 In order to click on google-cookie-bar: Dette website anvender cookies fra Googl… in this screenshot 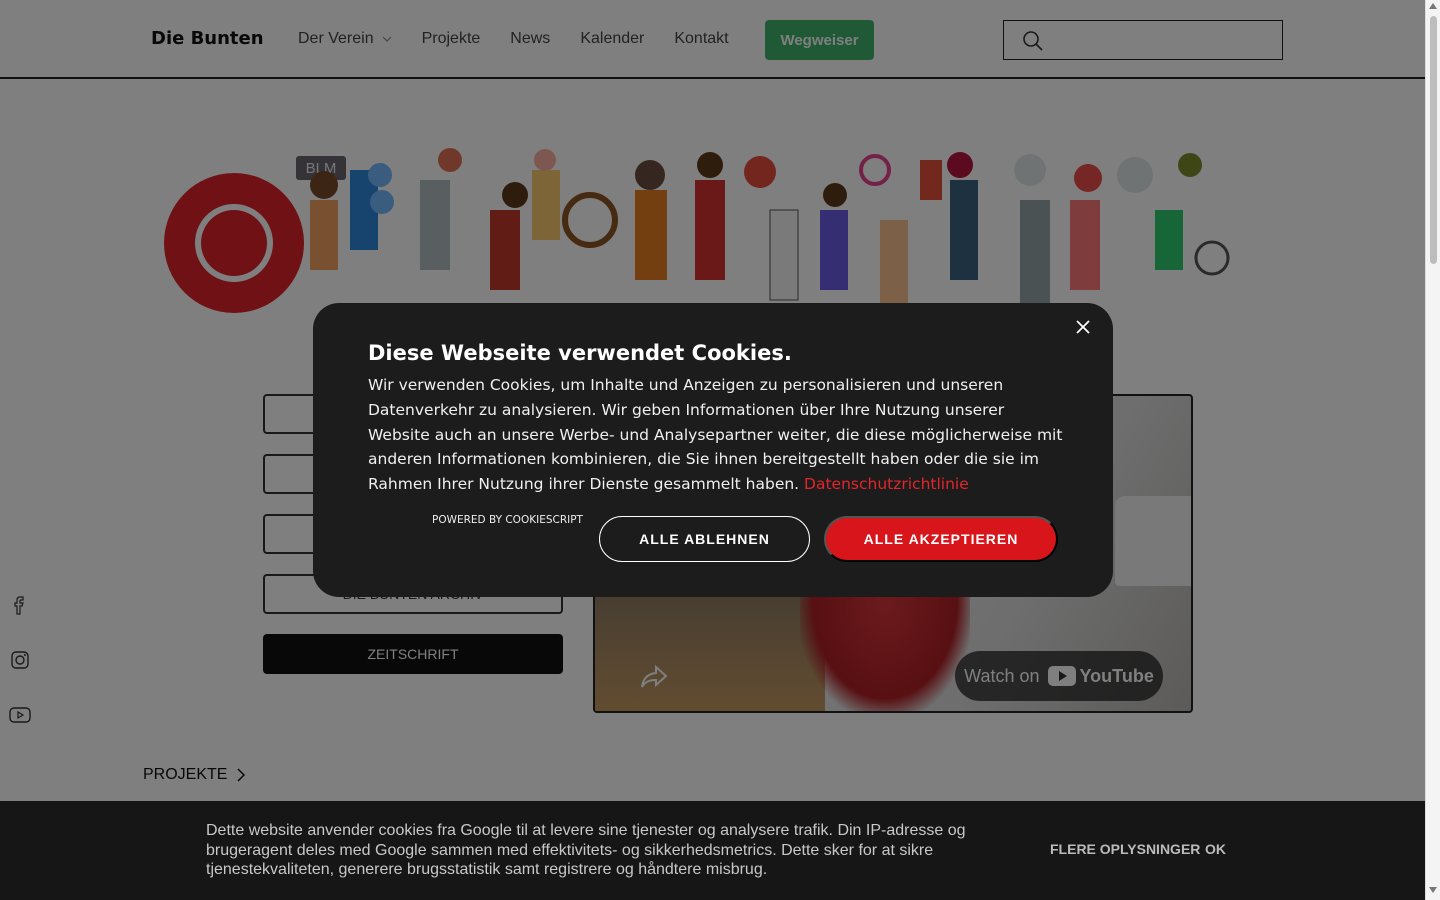, I will do `click(712, 850)`.